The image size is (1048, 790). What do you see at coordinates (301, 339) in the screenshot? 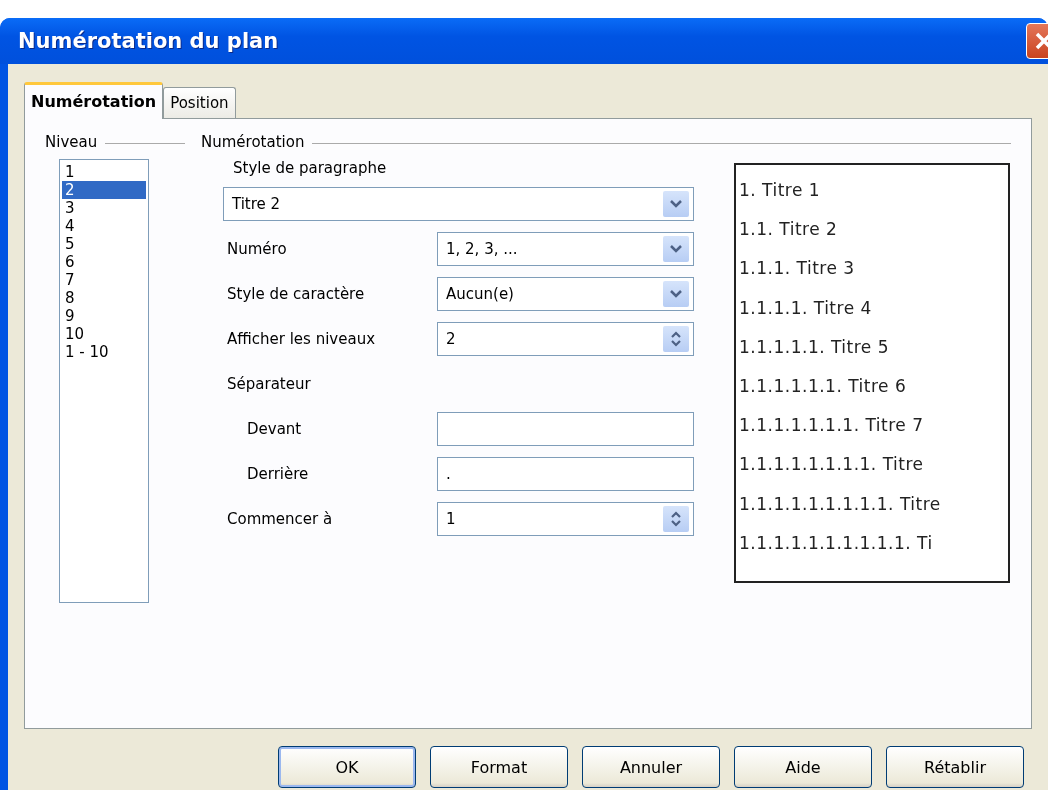
I see `field-label: Afficher les niveaux` at bounding box center [301, 339].